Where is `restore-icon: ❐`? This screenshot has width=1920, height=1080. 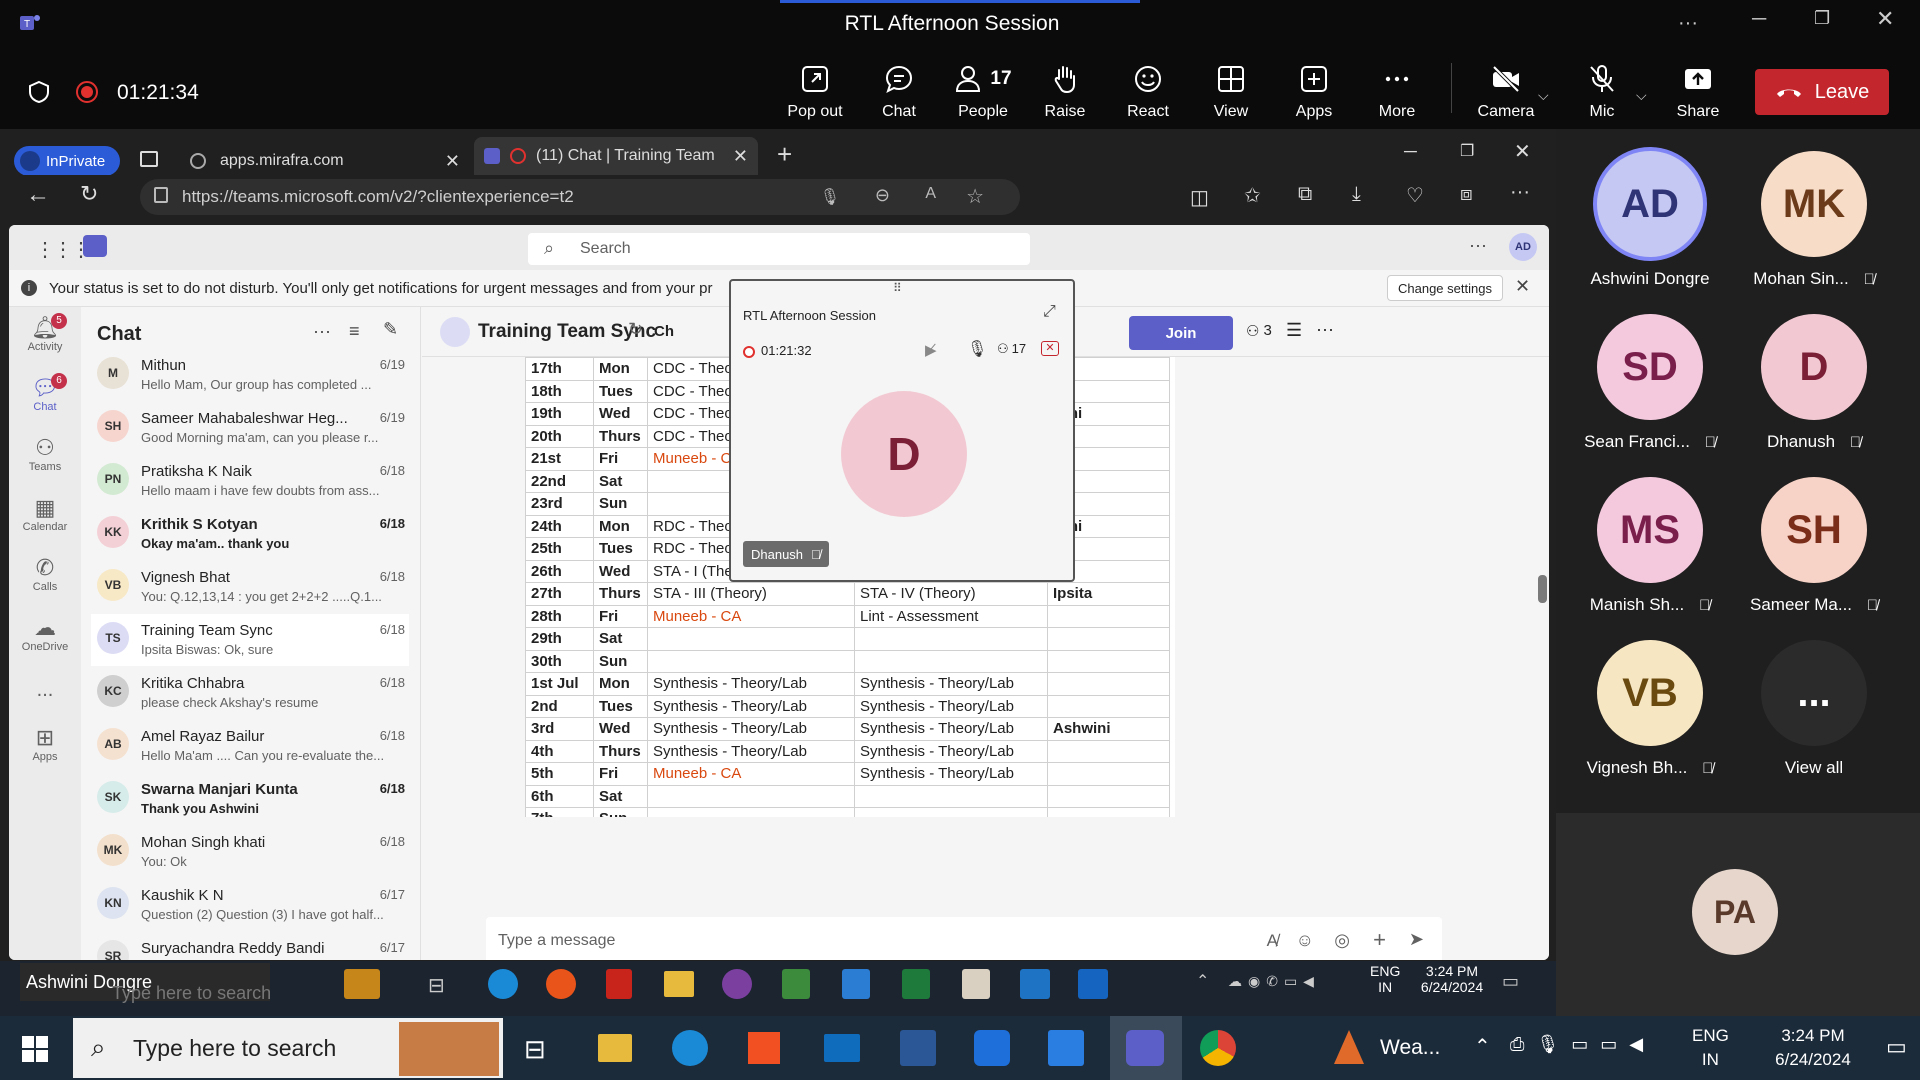 restore-icon: ❐ is located at coordinates (1822, 18).